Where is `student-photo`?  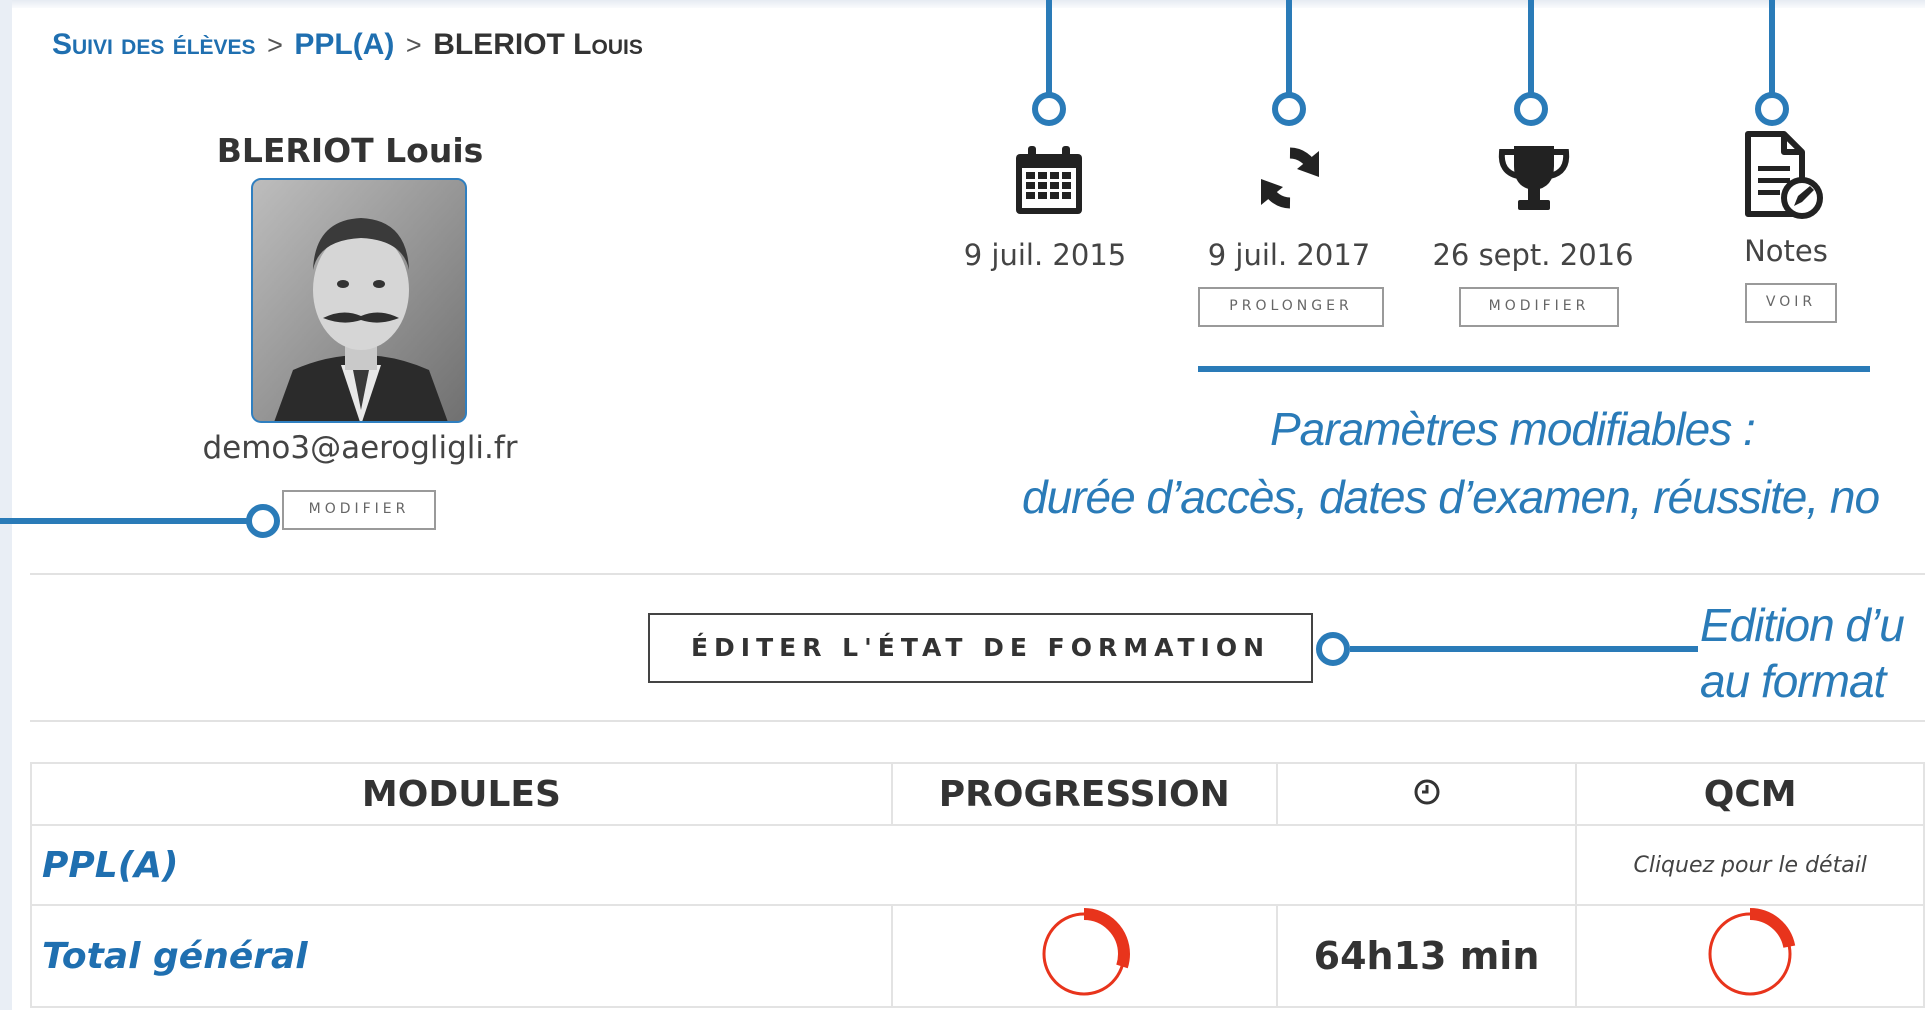
student-photo is located at coordinates (359, 300).